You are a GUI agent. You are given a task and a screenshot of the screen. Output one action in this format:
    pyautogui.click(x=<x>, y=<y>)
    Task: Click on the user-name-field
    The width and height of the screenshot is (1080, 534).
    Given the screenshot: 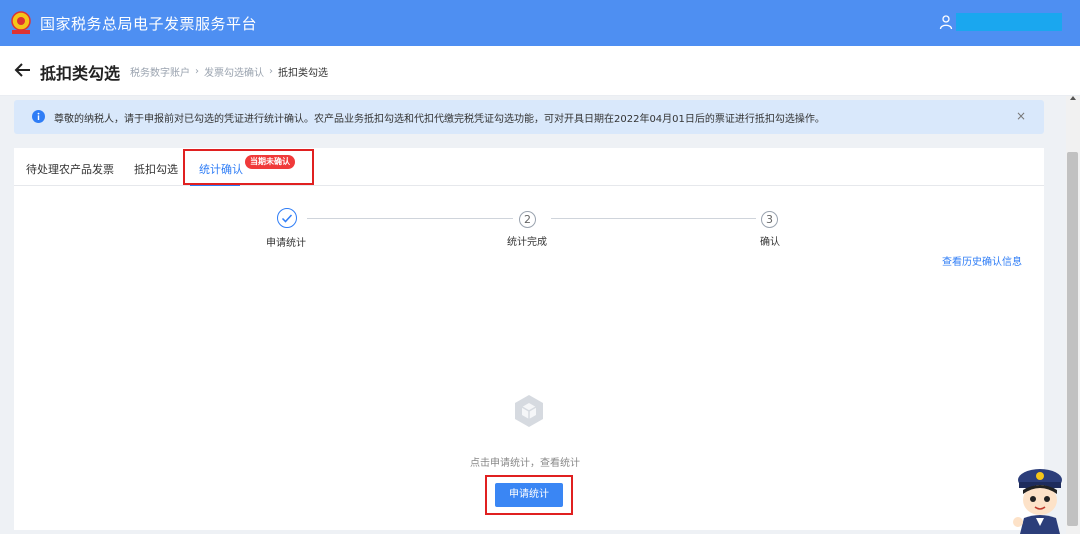 What is the action you would take?
    pyautogui.click(x=1009, y=22)
    